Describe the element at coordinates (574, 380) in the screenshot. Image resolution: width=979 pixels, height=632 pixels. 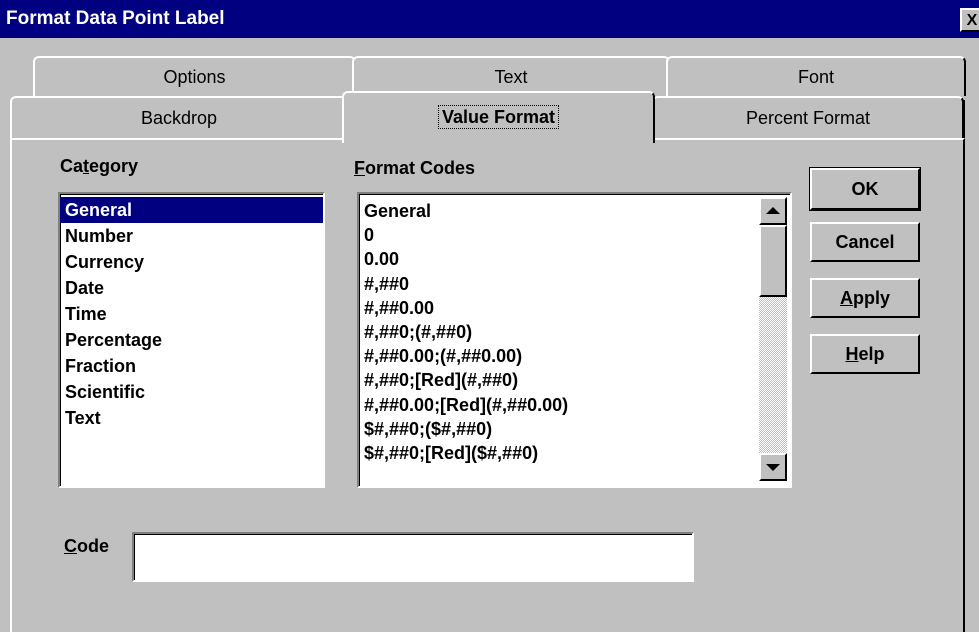
I see `format-code-item: #,##0;[Red](#,##0)` at that location.